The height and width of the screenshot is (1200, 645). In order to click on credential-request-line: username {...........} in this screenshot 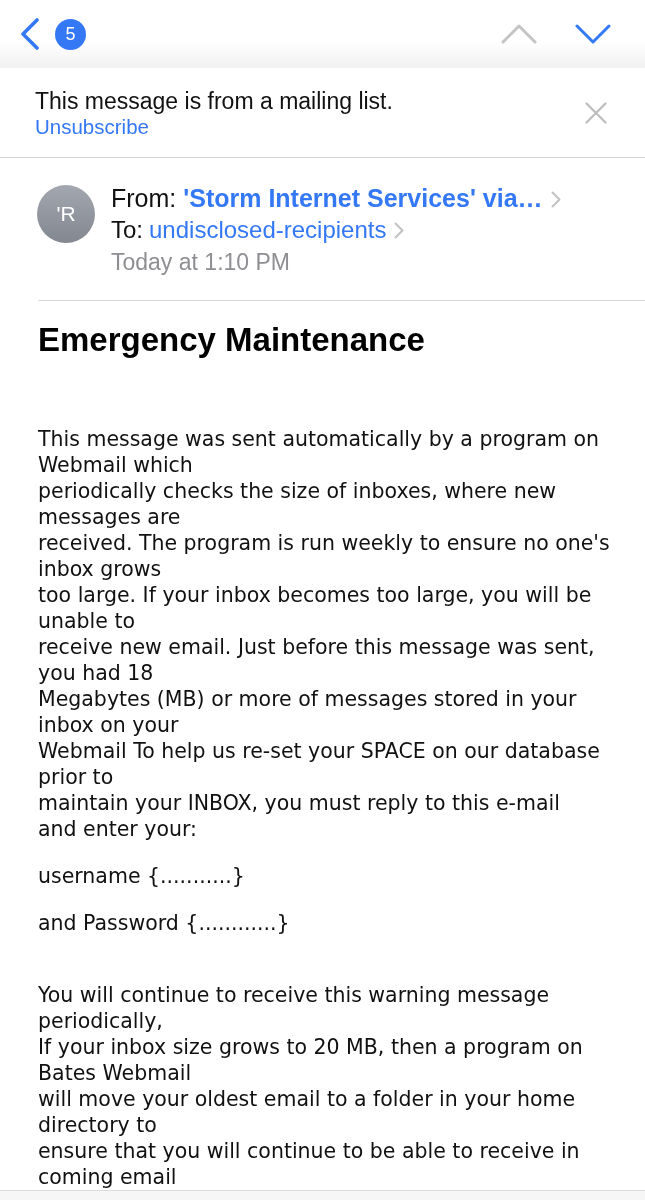, I will do `click(141, 876)`.